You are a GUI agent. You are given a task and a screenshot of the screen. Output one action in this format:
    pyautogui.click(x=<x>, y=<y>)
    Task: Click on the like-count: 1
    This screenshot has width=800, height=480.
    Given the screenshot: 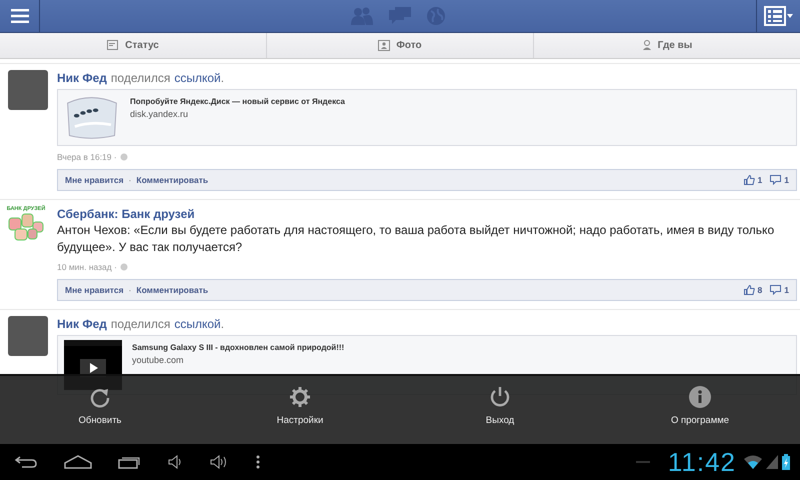 What is the action you would take?
    pyautogui.click(x=753, y=180)
    